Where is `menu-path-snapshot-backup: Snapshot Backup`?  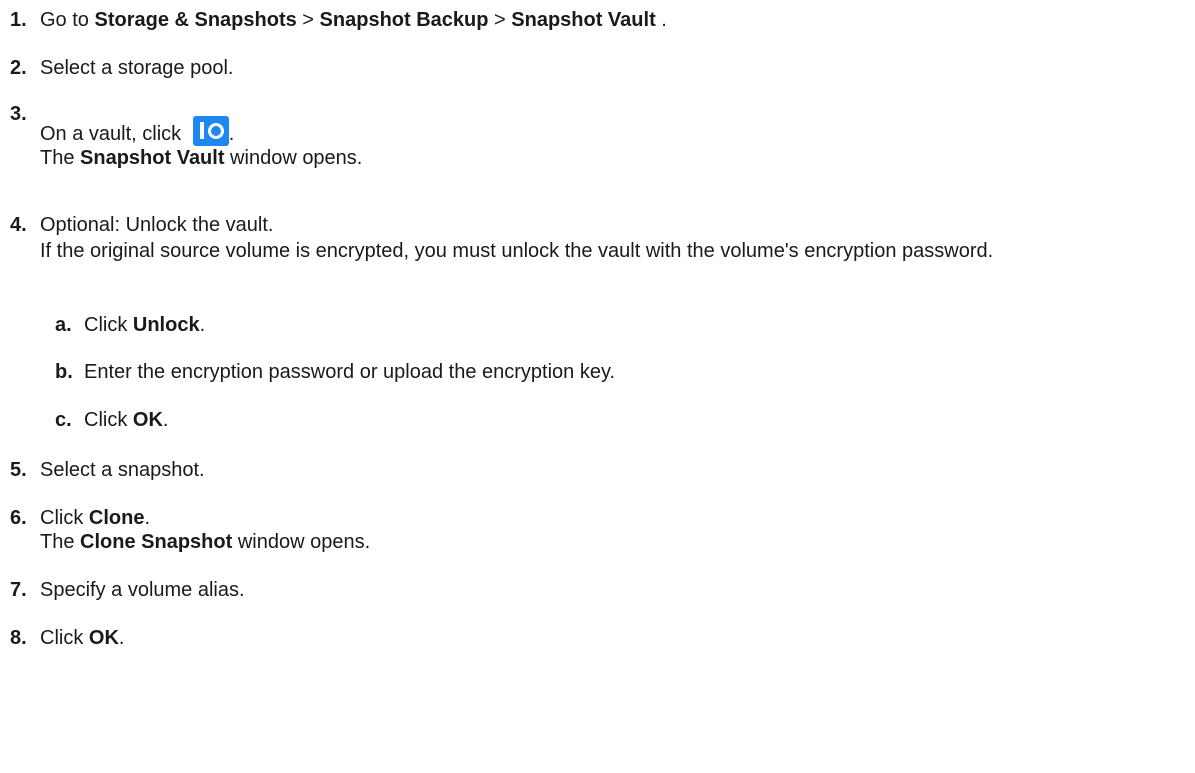
menu-path-snapshot-backup: Snapshot Backup is located at coordinates (404, 20).